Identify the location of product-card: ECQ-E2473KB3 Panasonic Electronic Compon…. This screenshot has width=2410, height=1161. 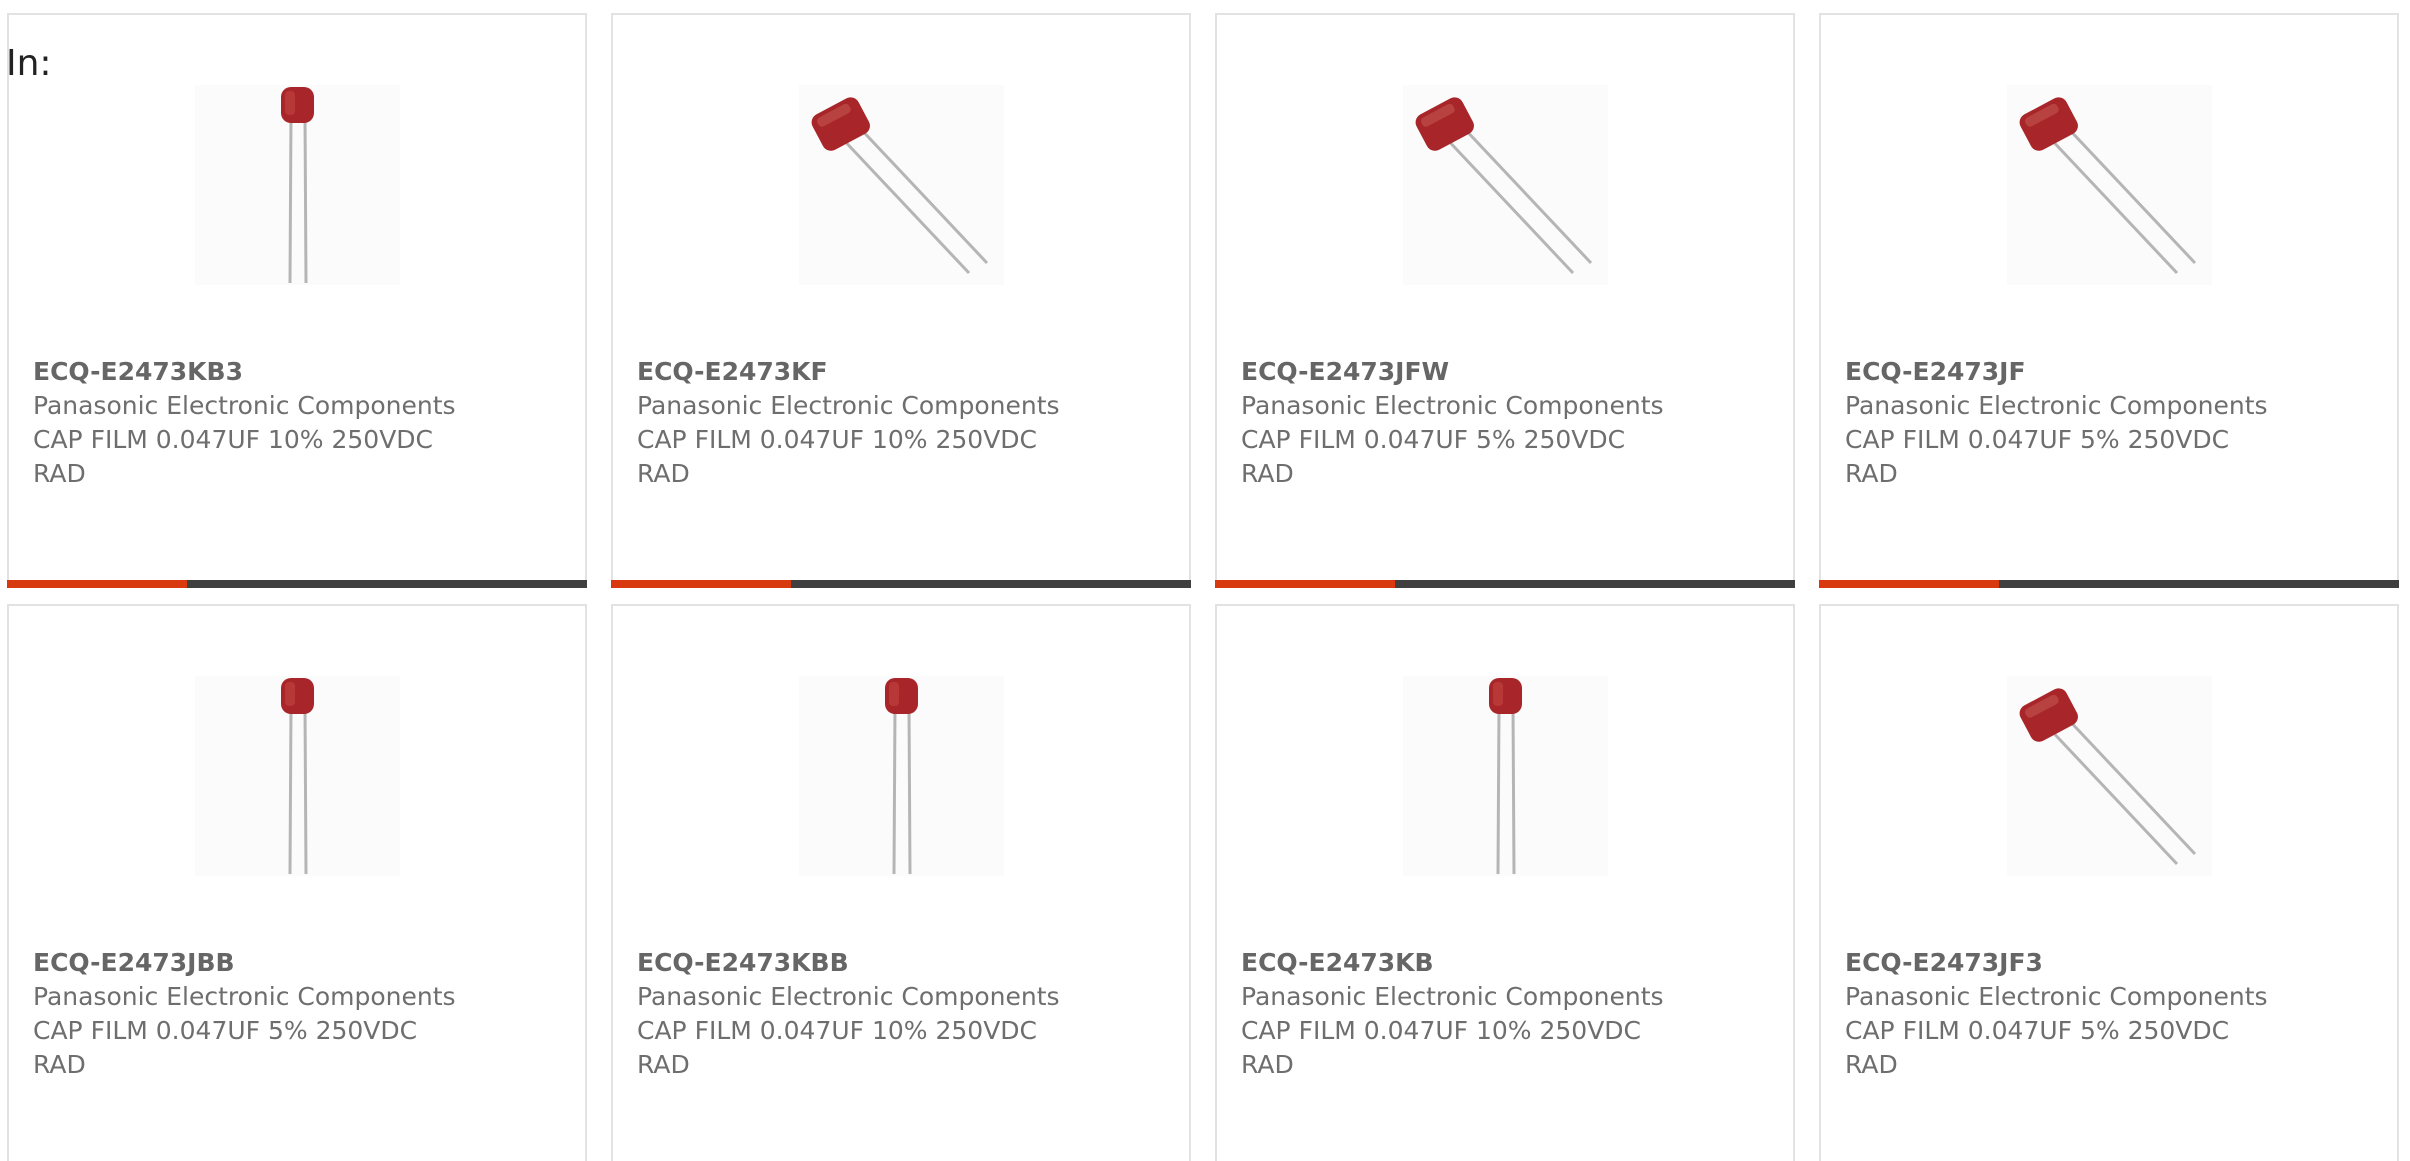
(297, 300).